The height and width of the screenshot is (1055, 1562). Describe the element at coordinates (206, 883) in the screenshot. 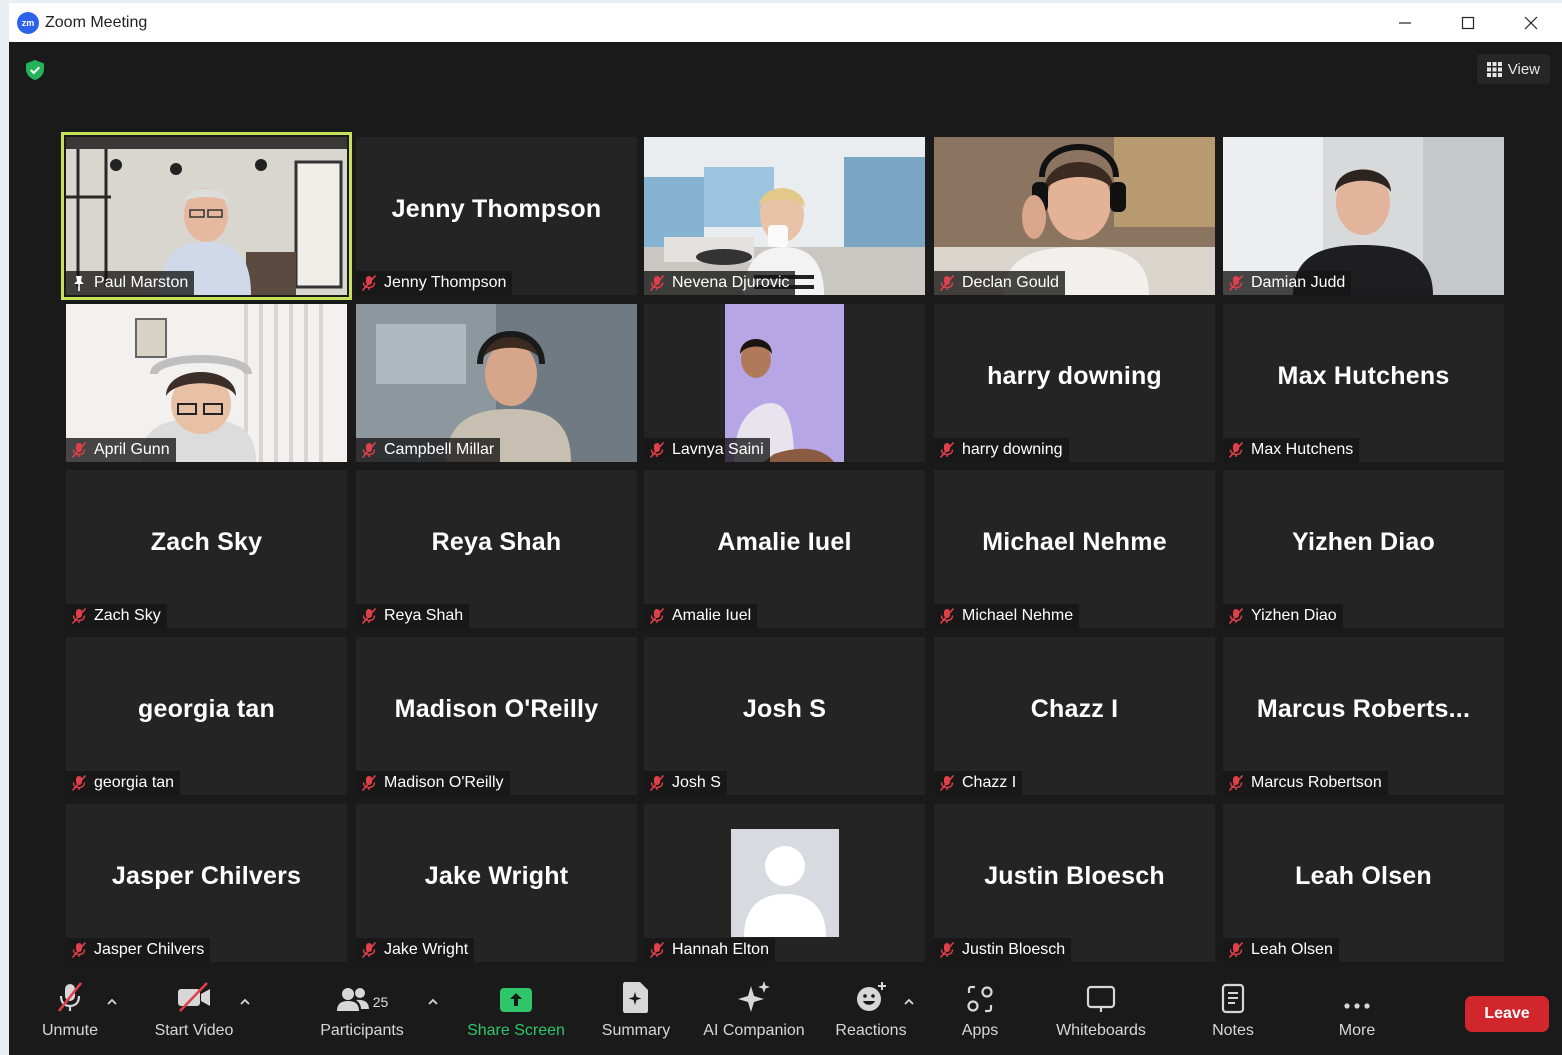

I see `participant-tile: Jasper Chilvers Jasper Chilvers` at that location.